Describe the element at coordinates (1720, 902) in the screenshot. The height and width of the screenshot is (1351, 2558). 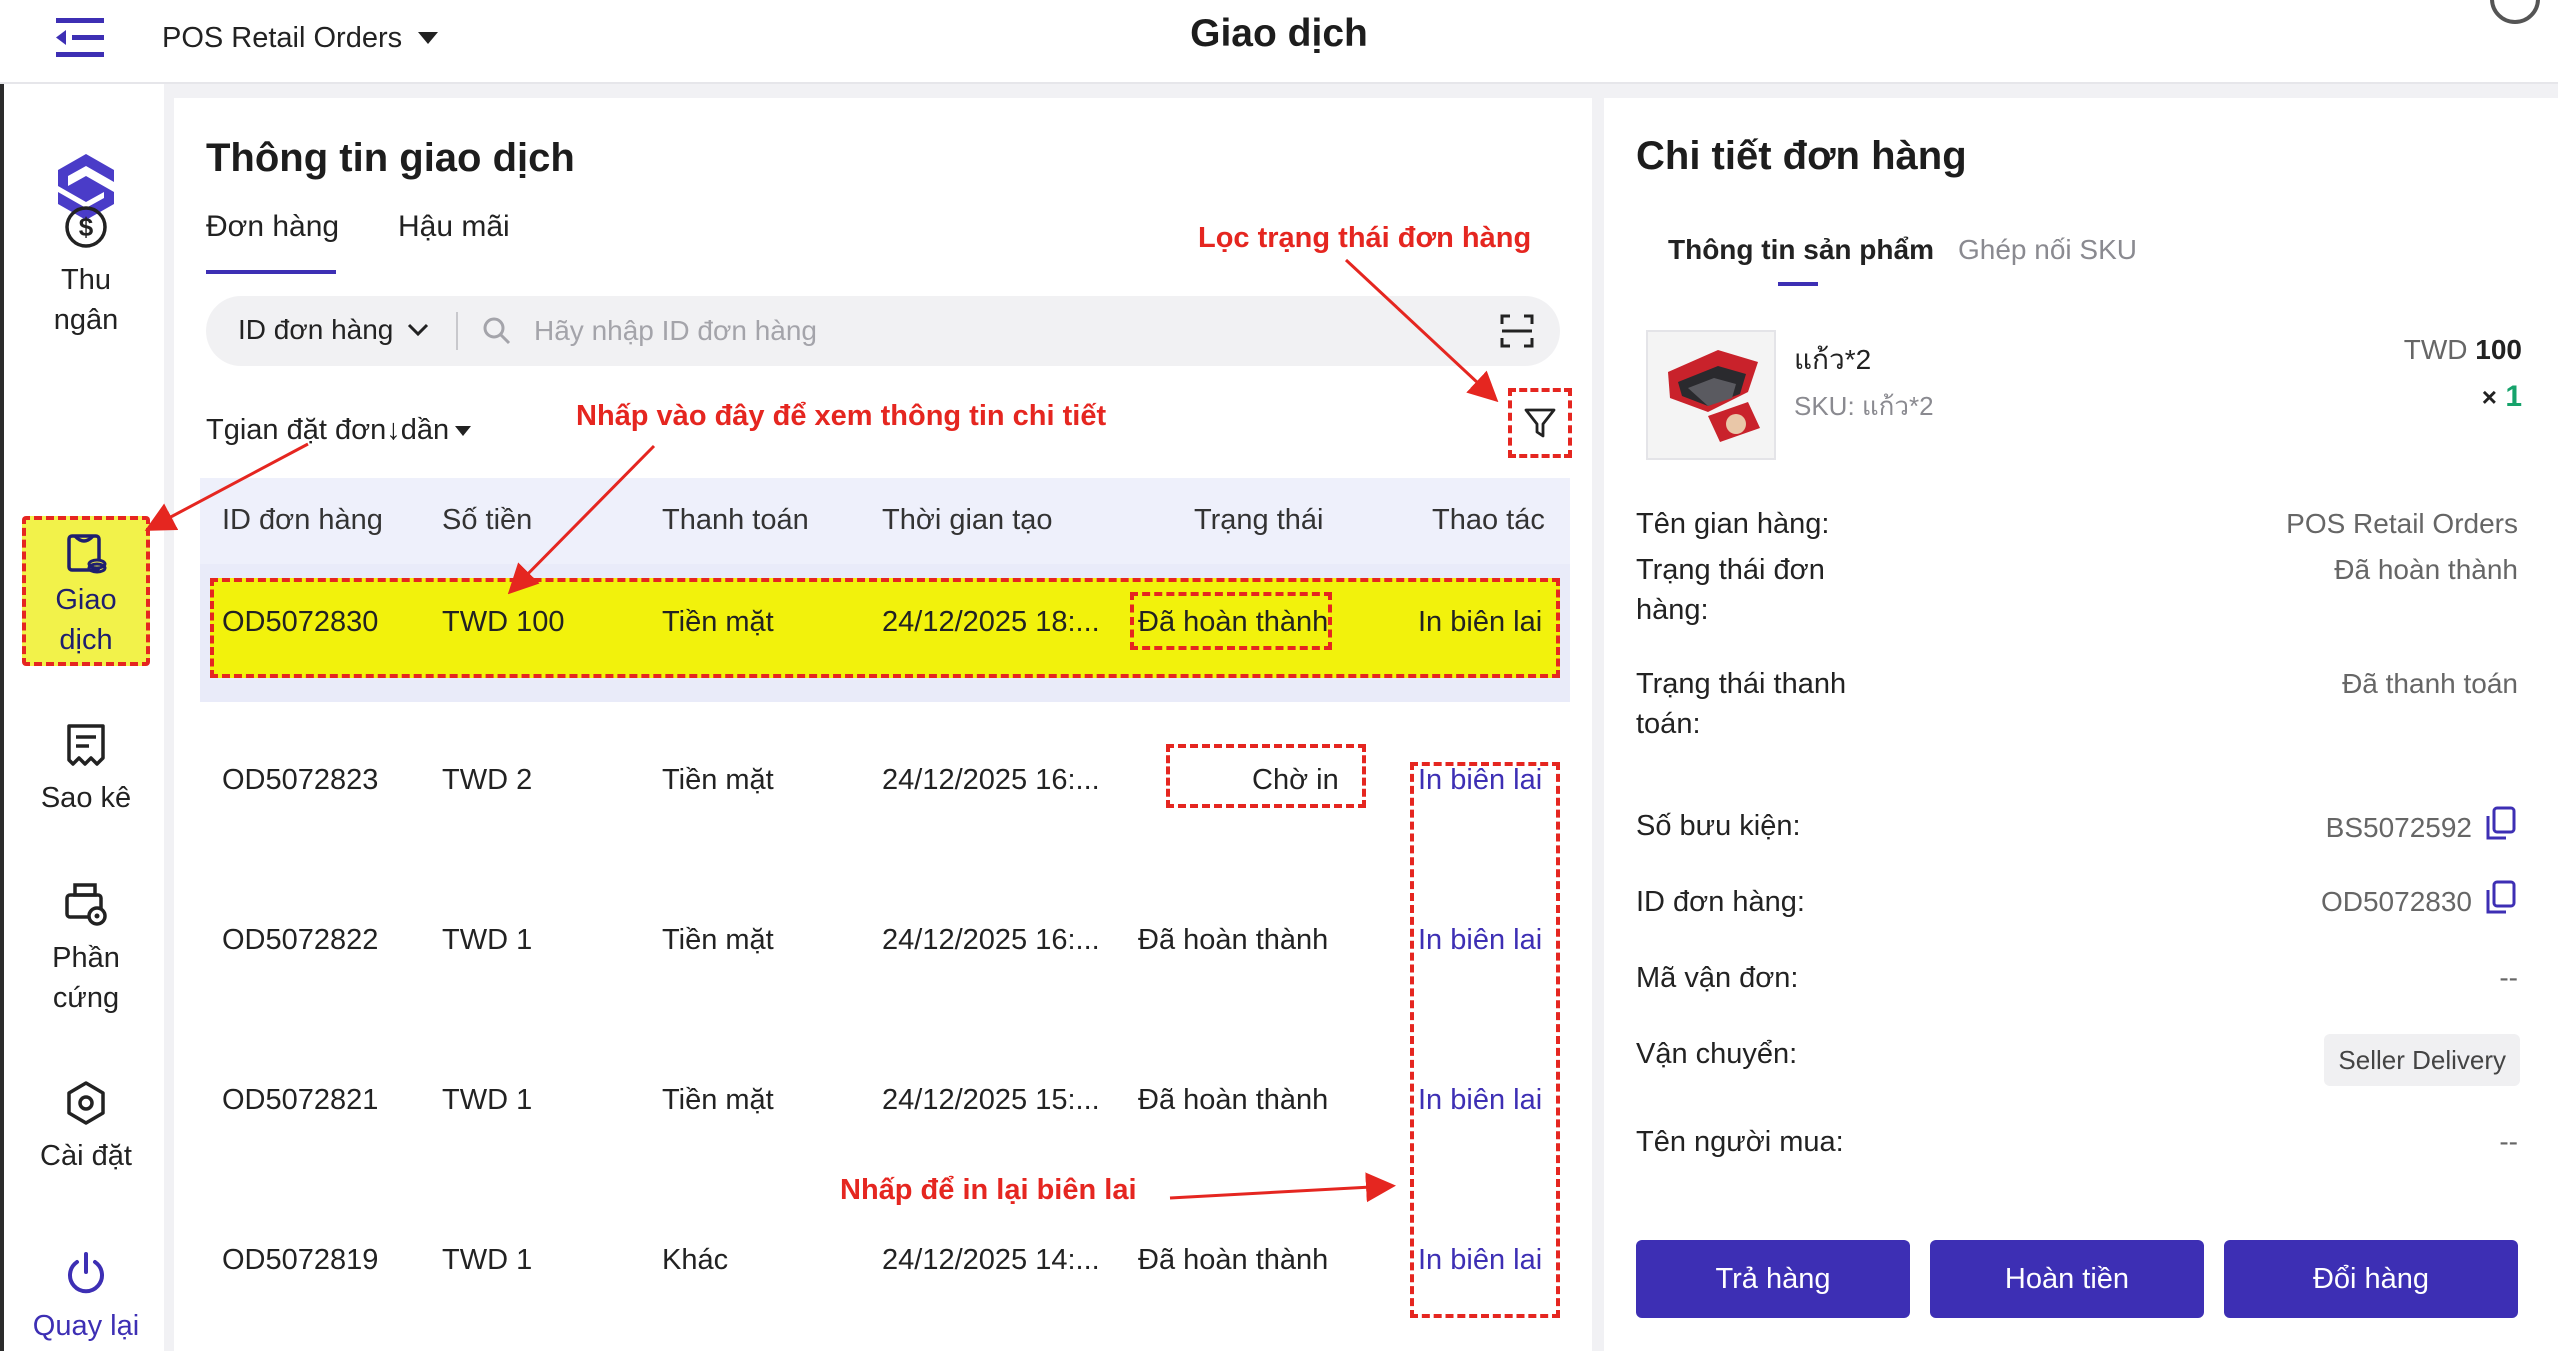
I see `detail-label: ID đơn hàng:` at that location.